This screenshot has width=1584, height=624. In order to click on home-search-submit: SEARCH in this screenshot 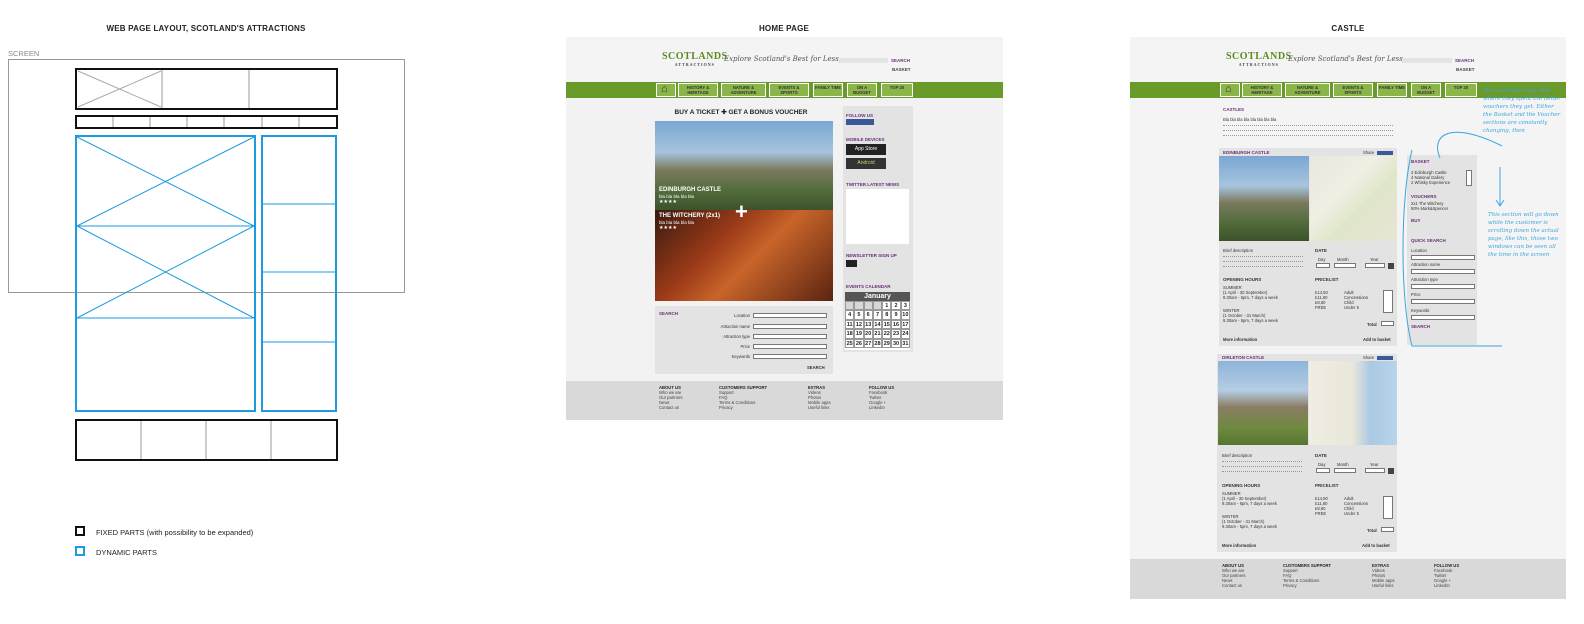, I will do `click(816, 367)`.